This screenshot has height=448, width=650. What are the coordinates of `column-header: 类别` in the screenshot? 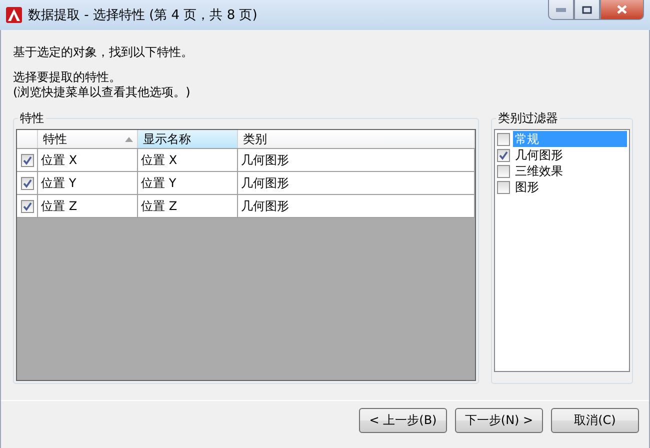 It's located at (356, 139).